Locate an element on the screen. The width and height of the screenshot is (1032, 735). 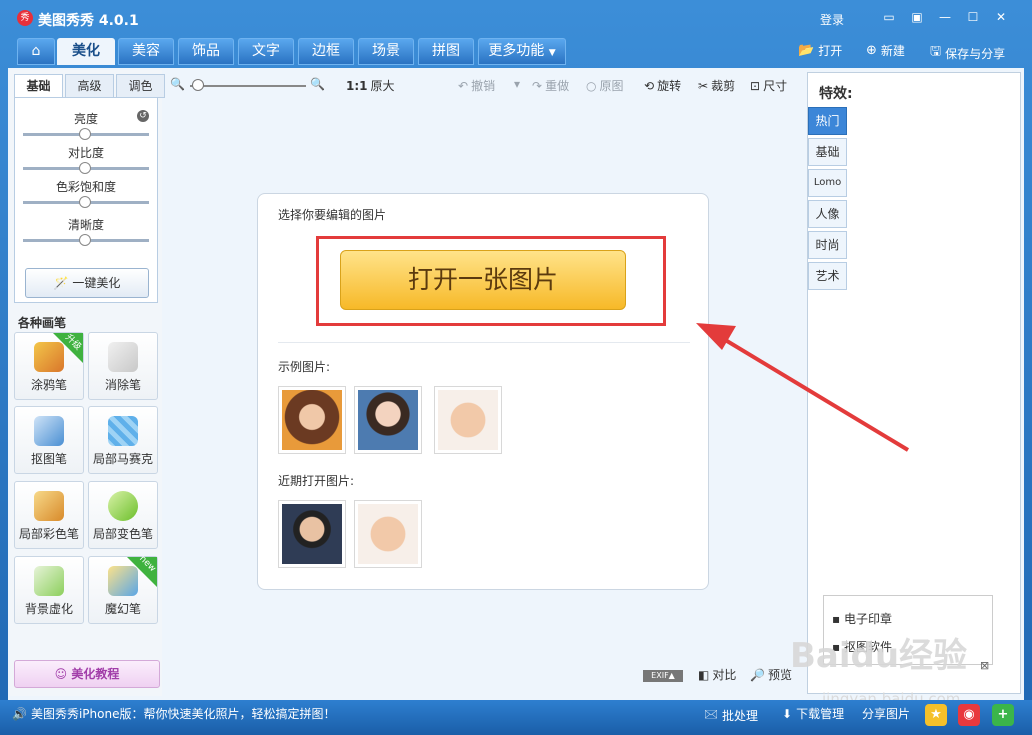
saturation-slider is located at coordinates (86, 202).